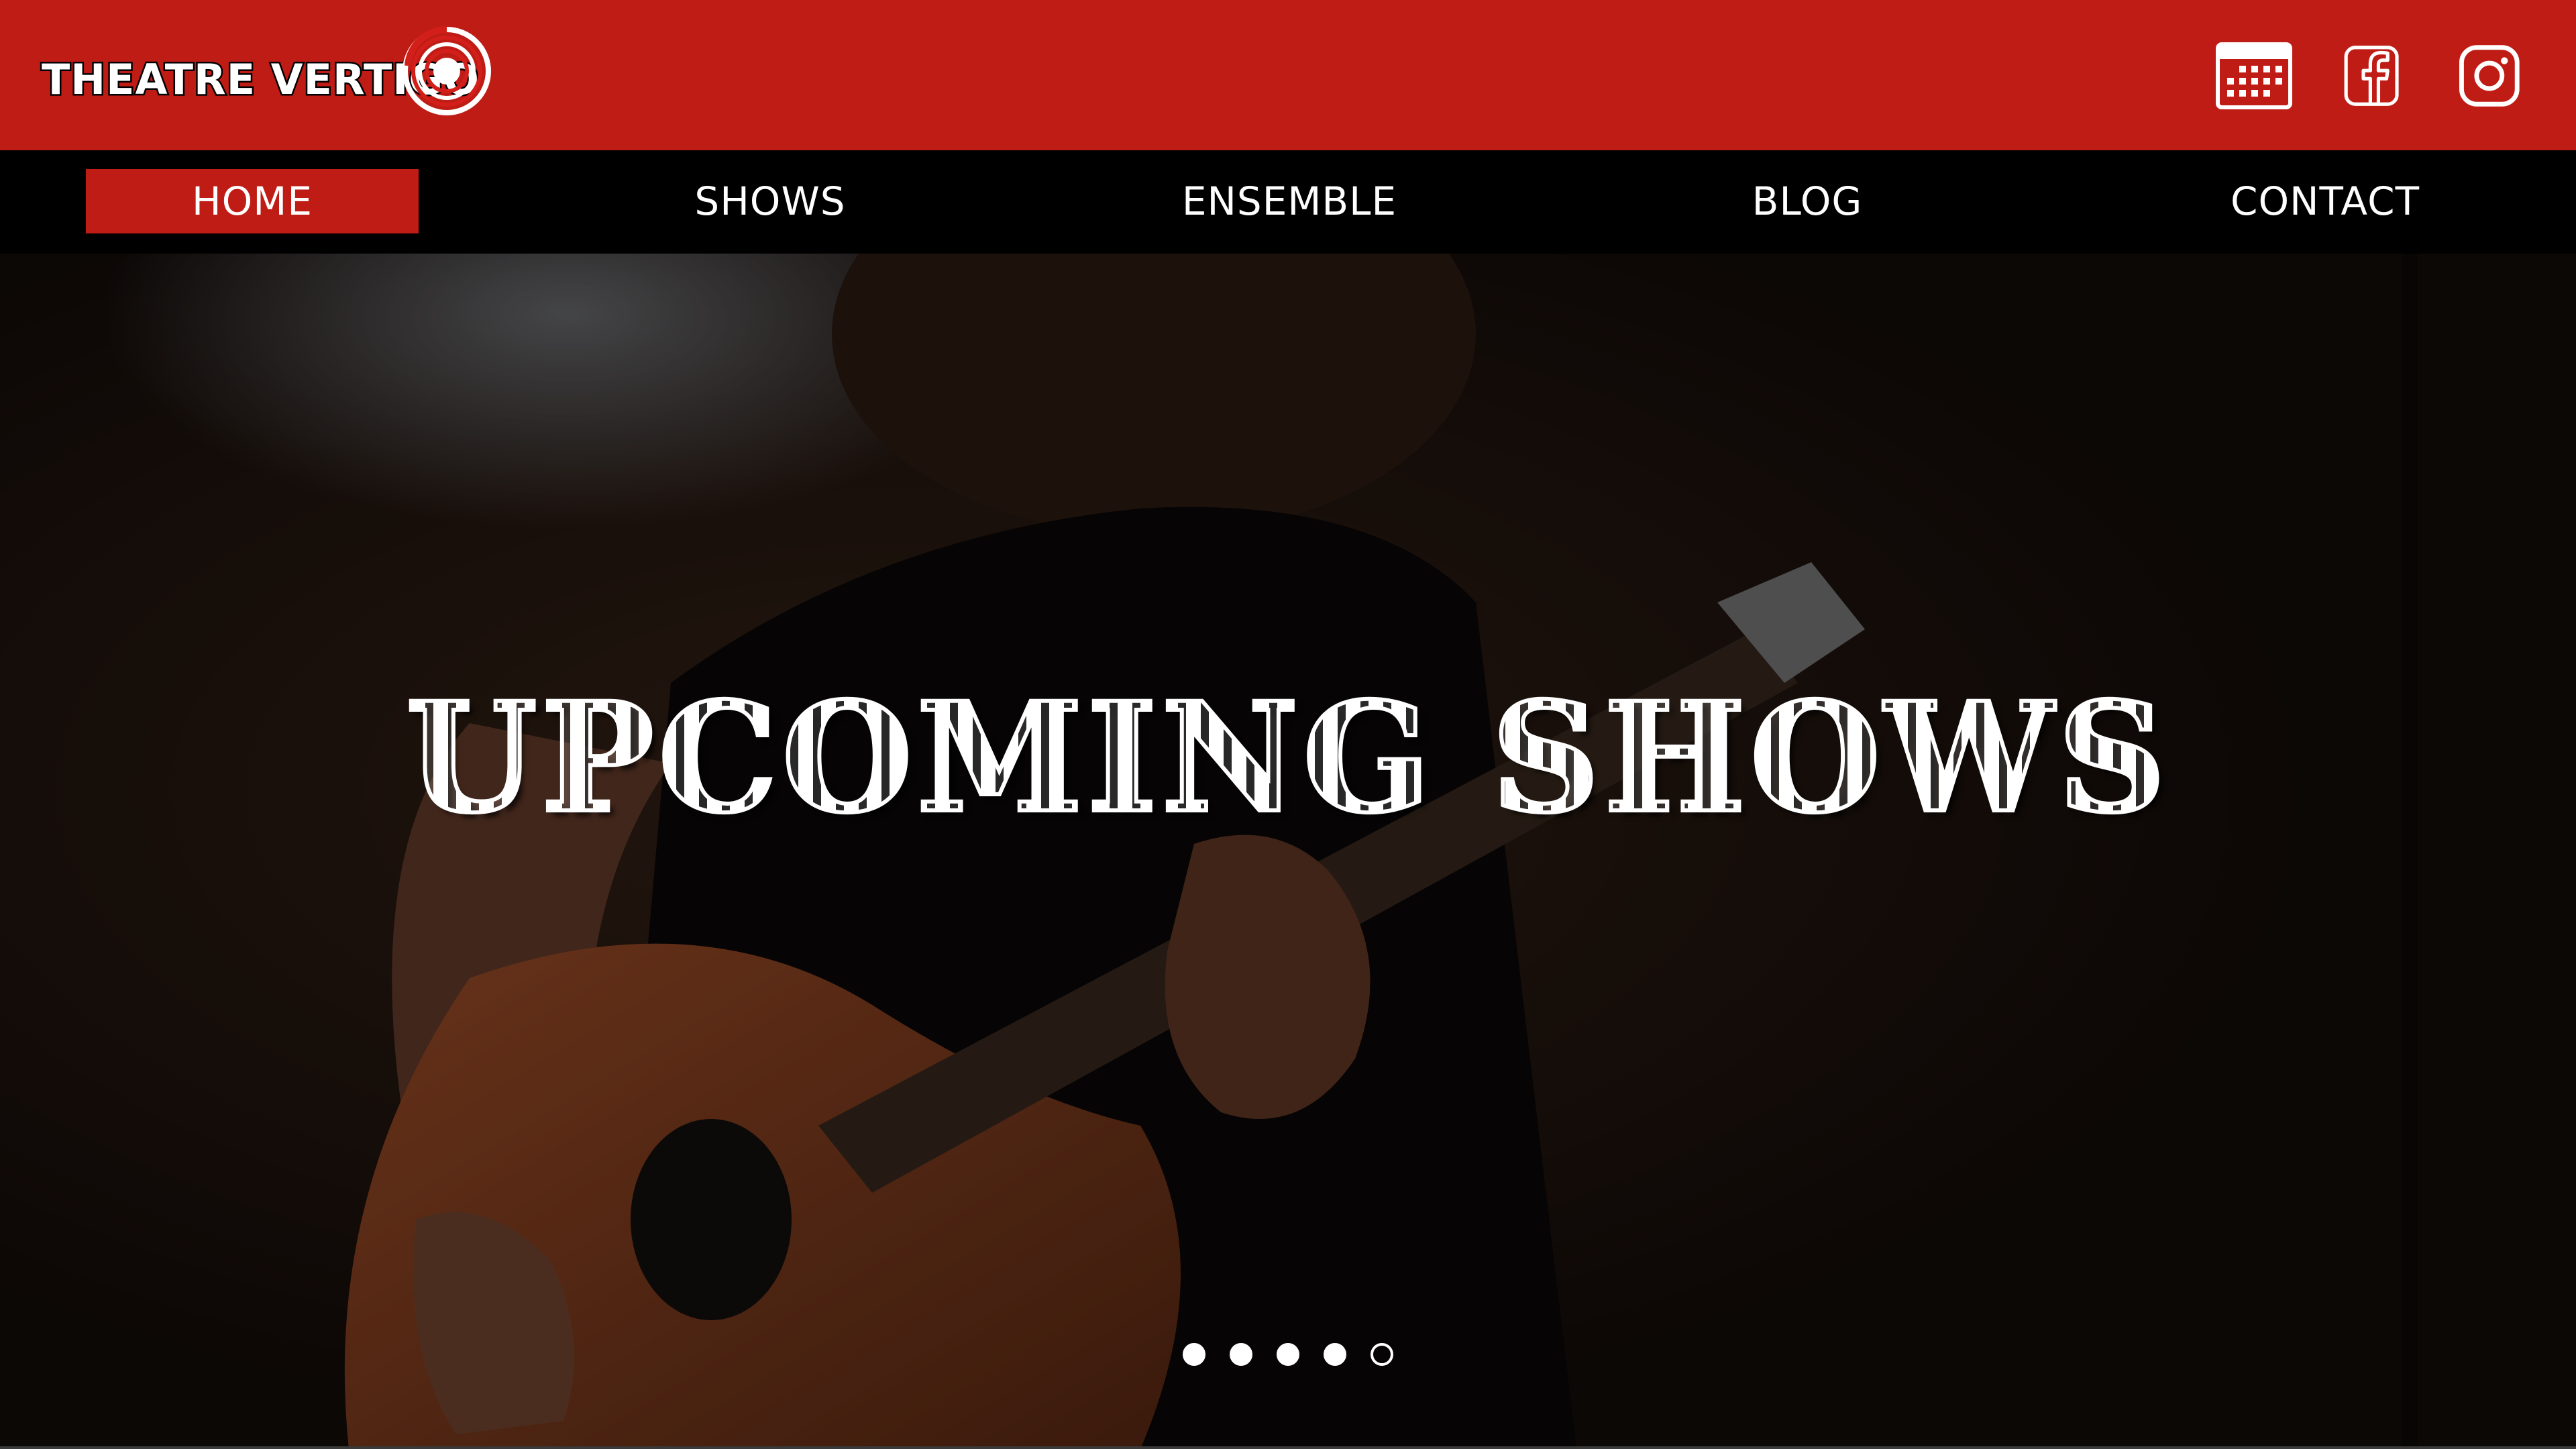 The height and width of the screenshot is (1449, 2576). What do you see at coordinates (1807, 201) in the screenshot?
I see `nav-blog: BLOG` at bounding box center [1807, 201].